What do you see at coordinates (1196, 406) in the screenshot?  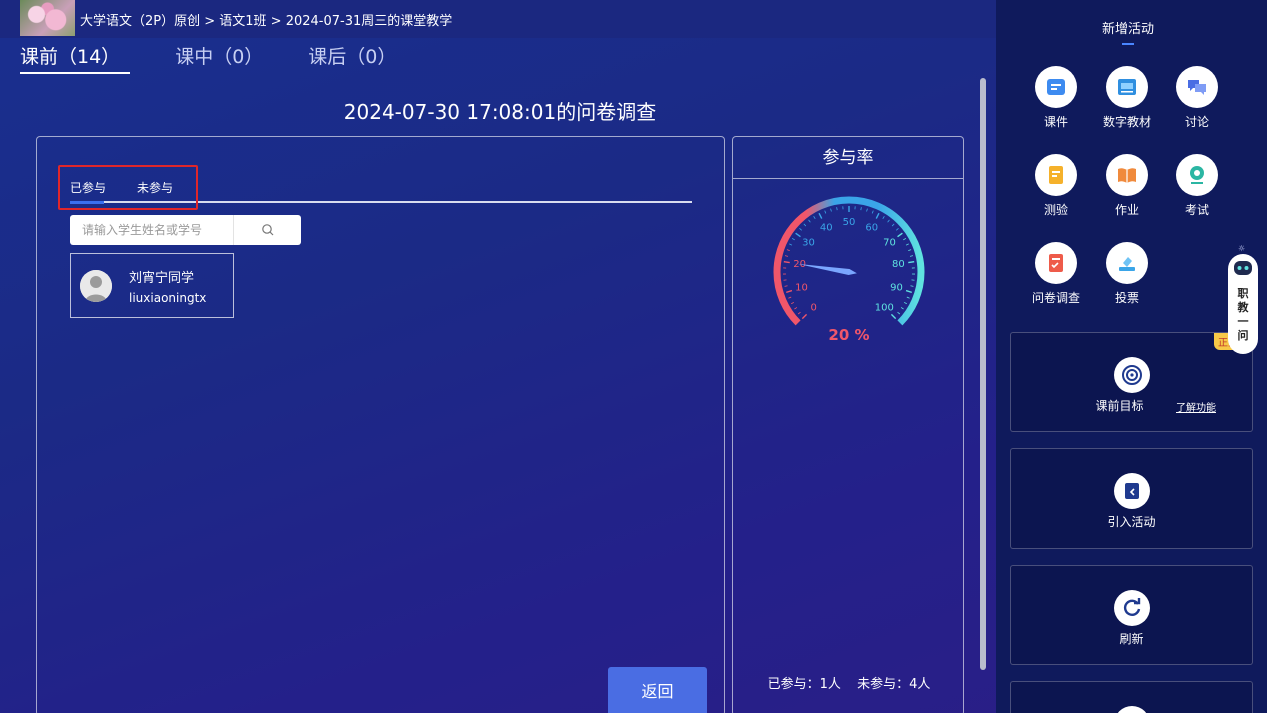 I see `learn-more-link: 了解功能` at bounding box center [1196, 406].